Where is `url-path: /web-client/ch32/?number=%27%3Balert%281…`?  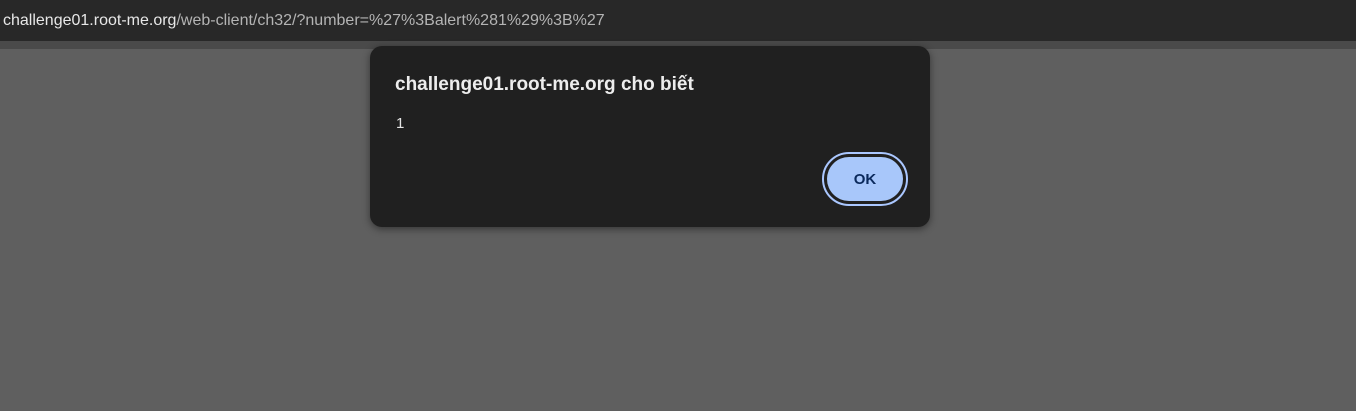
url-path: /web-client/ch32/?number=%27%3Balert%281… is located at coordinates (390, 20).